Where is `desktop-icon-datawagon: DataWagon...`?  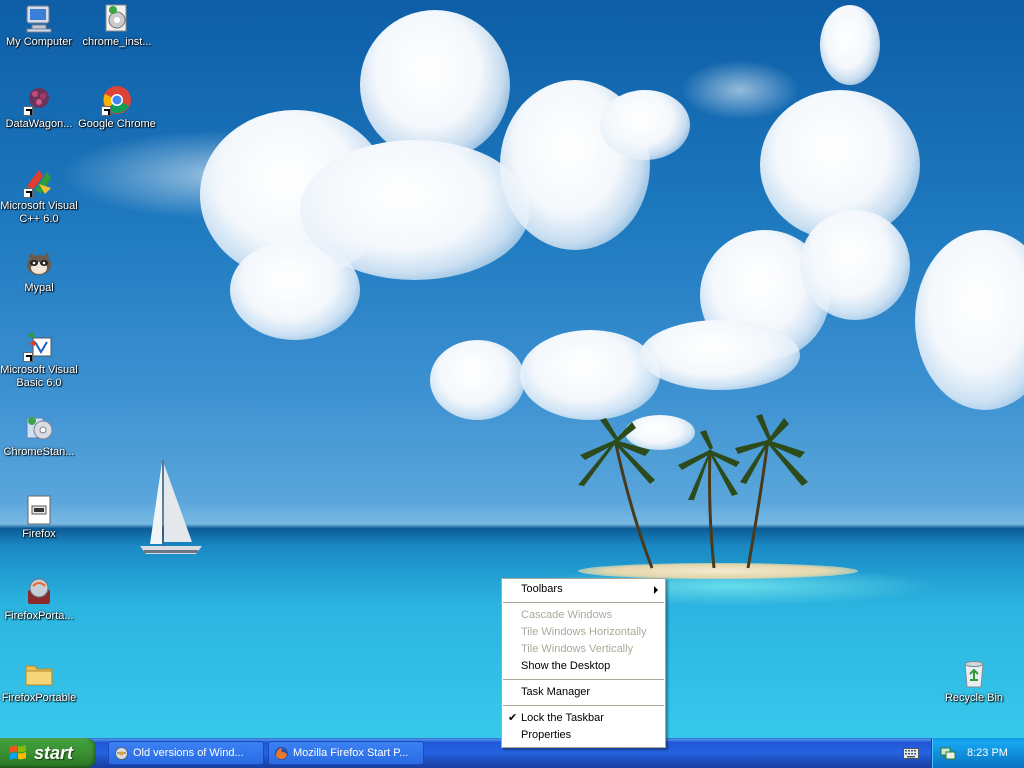 desktop-icon-datawagon: DataWagon... is located at coordinates (39, 107).